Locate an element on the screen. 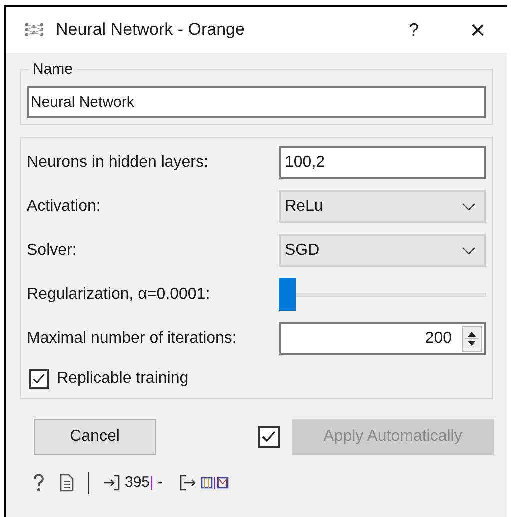 This screenshot has height=517, width=511. document-icon is located at coordinates (67, 483).